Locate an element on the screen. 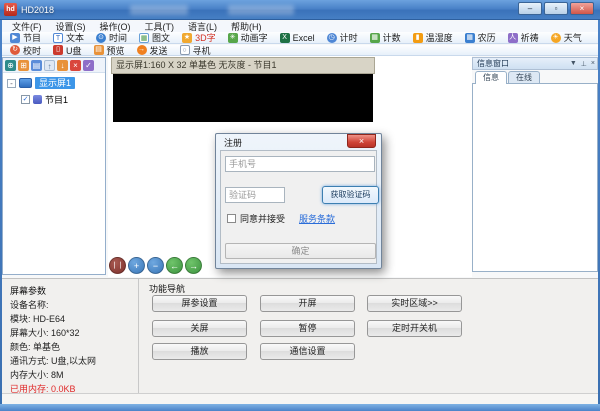 This screenshot has height=411, width=600. toolbar-item-animated-text: ✳ 动画字 is located at coordinates (247, 37).